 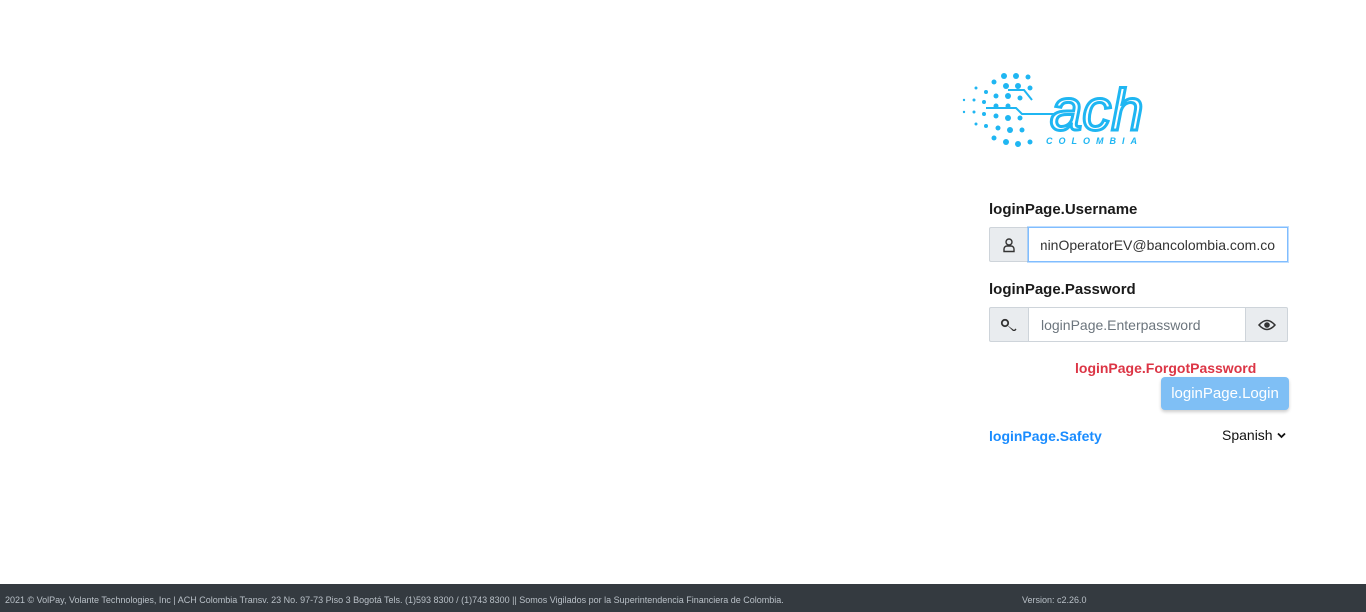 I want to click on eye-icon, so click(x=1267, y=324).